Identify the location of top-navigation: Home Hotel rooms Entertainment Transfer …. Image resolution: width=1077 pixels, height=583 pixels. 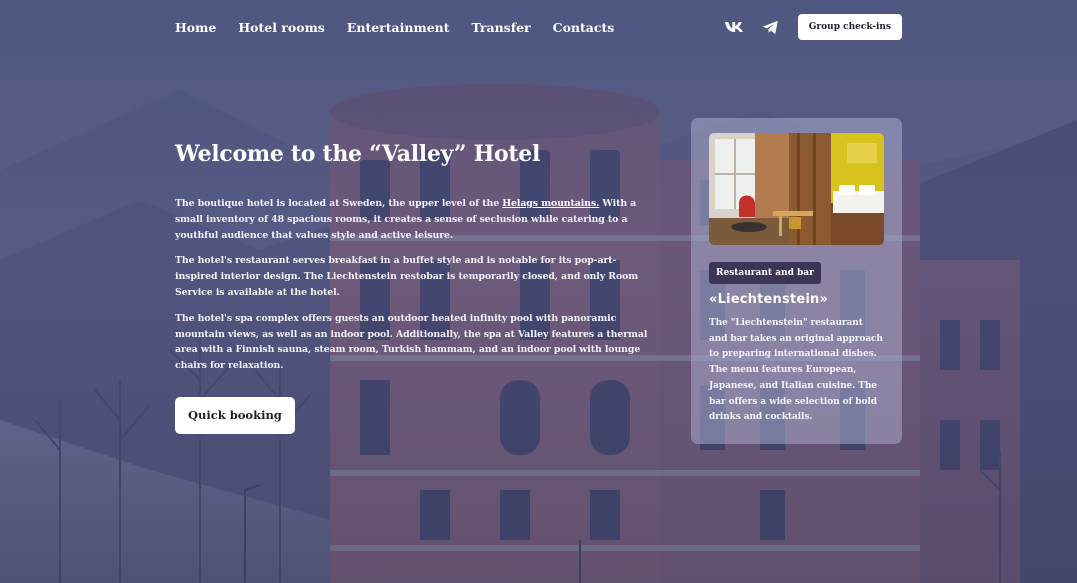
(538, 27).